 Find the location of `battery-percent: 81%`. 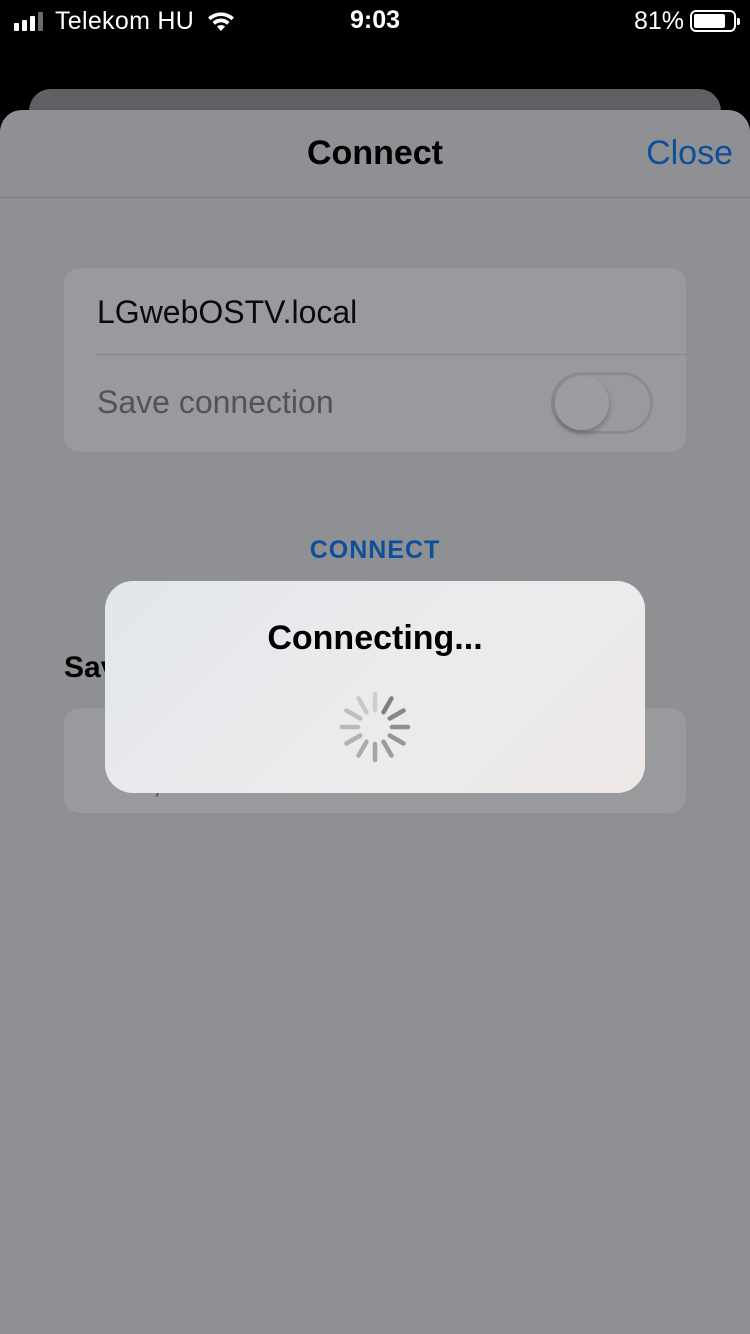

battery-percent: 81% is located at coordinates (658, 20).